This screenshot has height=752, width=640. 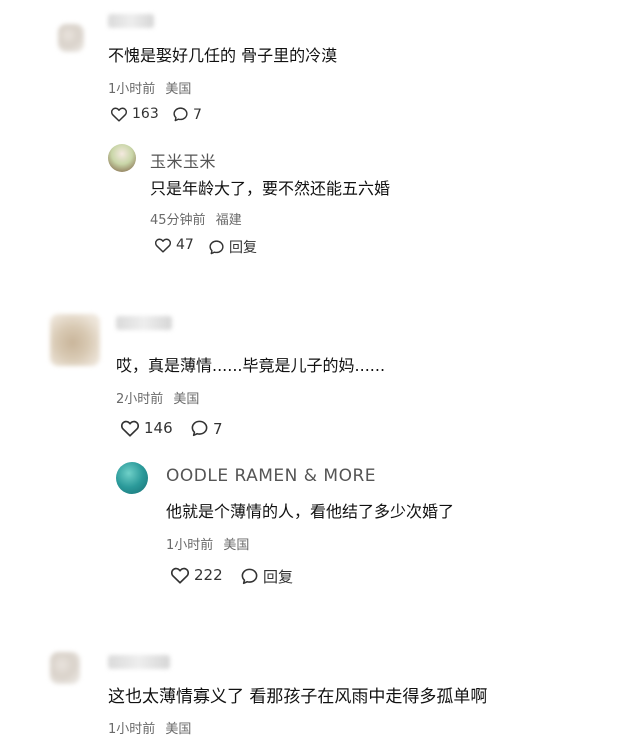 I want to click on reply-username: OODLE RAMEN & MORE, so click(x=271, y=476).